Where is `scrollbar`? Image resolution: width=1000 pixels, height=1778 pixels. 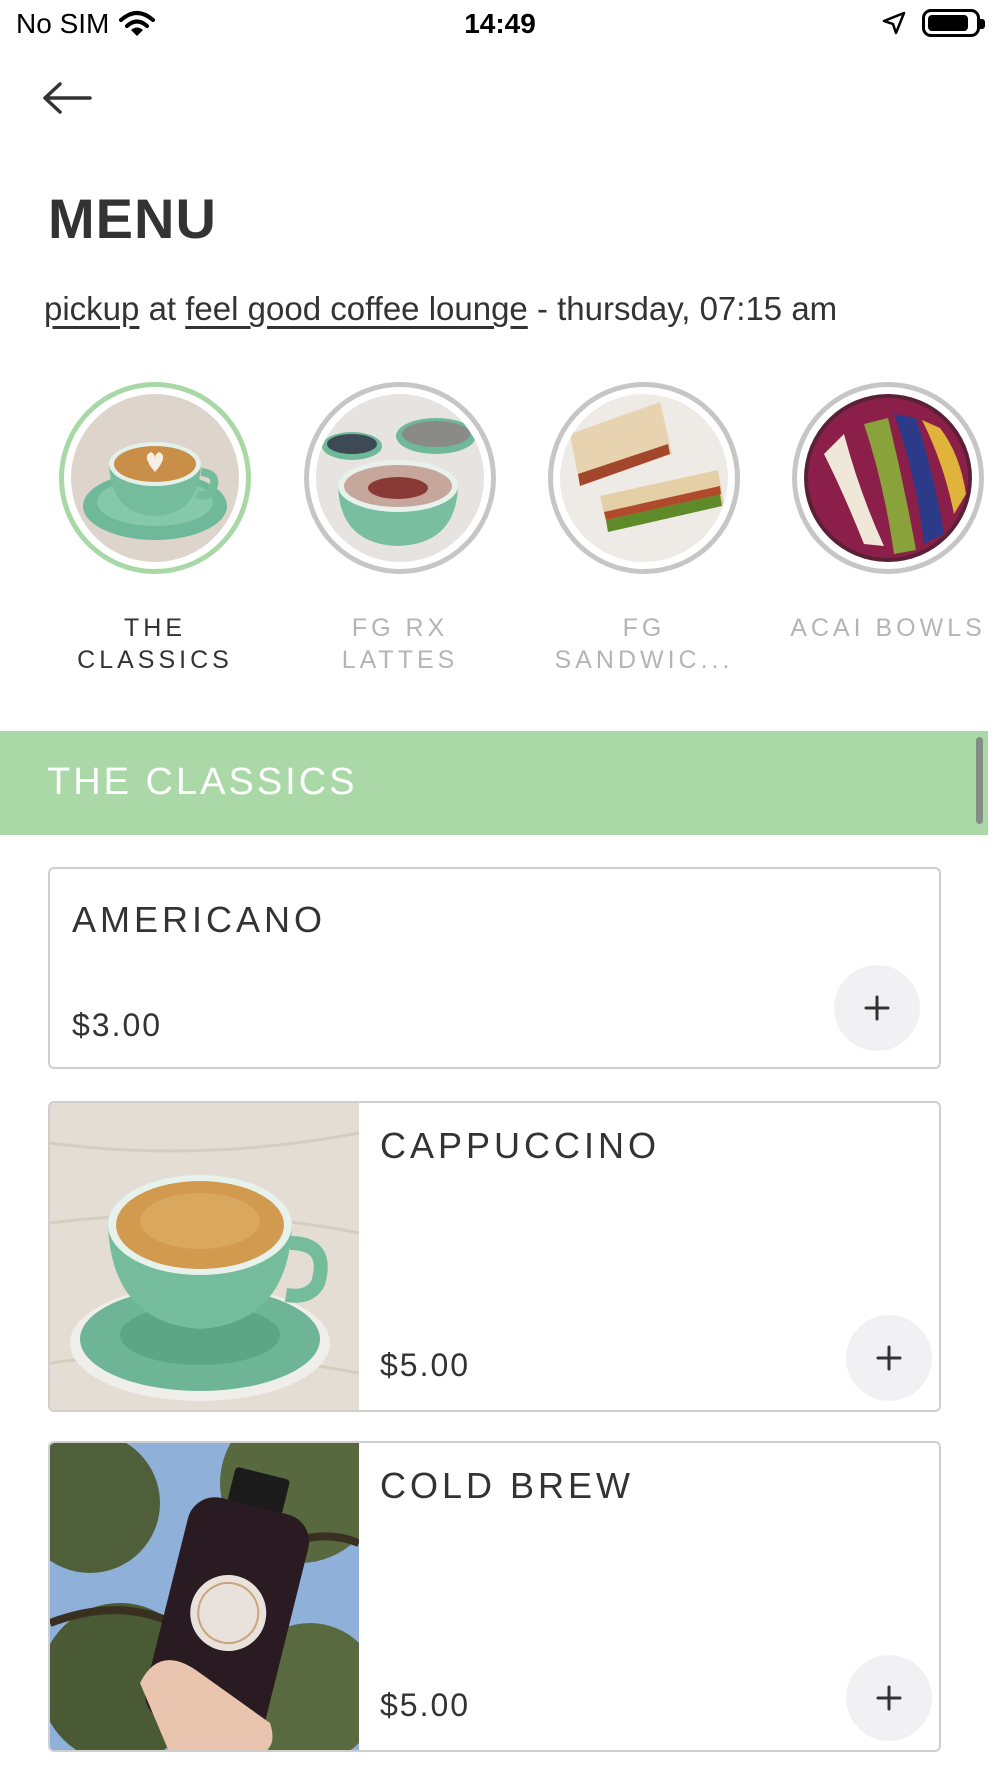
scrollbar is located at coordinates (979, 780).